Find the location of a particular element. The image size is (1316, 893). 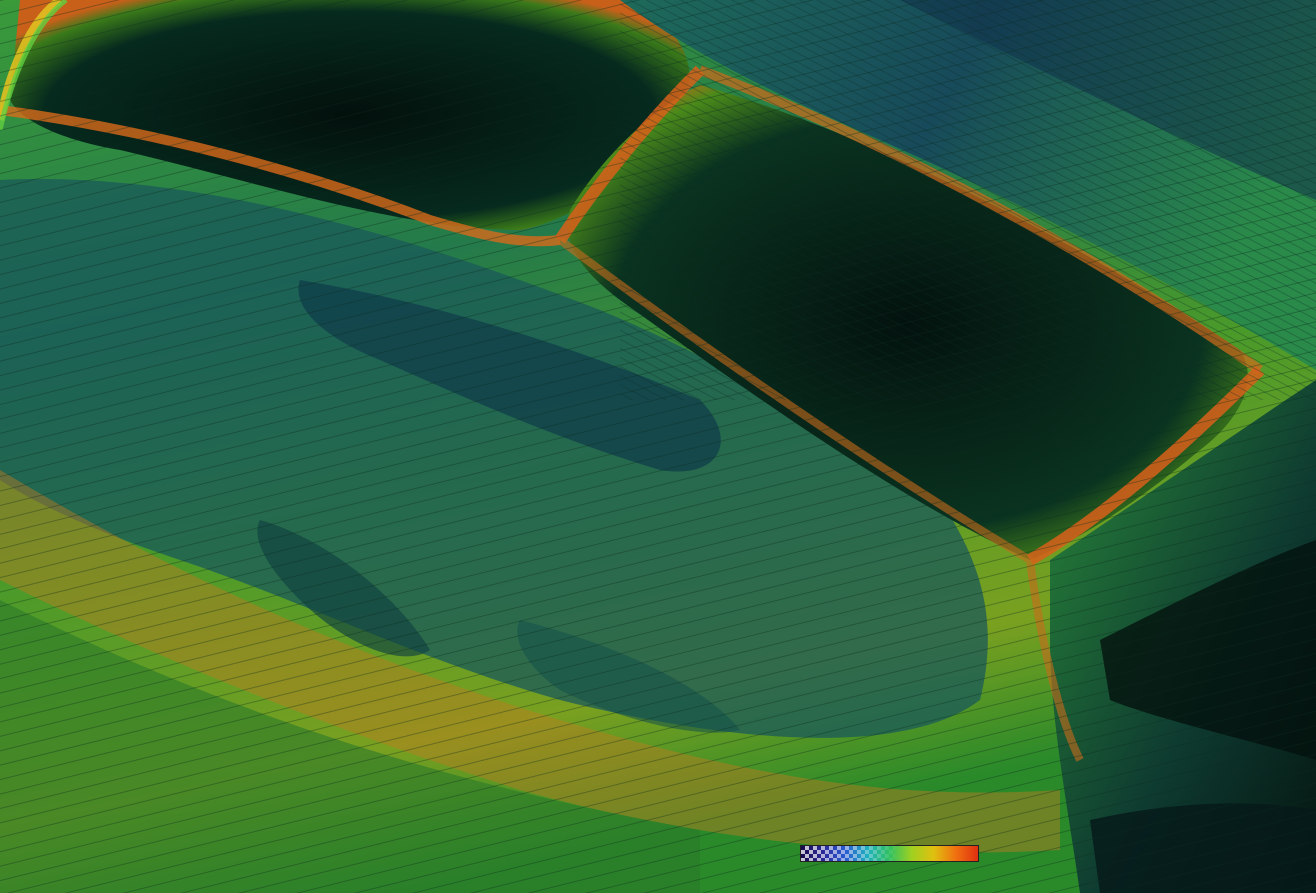

colormap-legend is located at coordinates (889, 853).